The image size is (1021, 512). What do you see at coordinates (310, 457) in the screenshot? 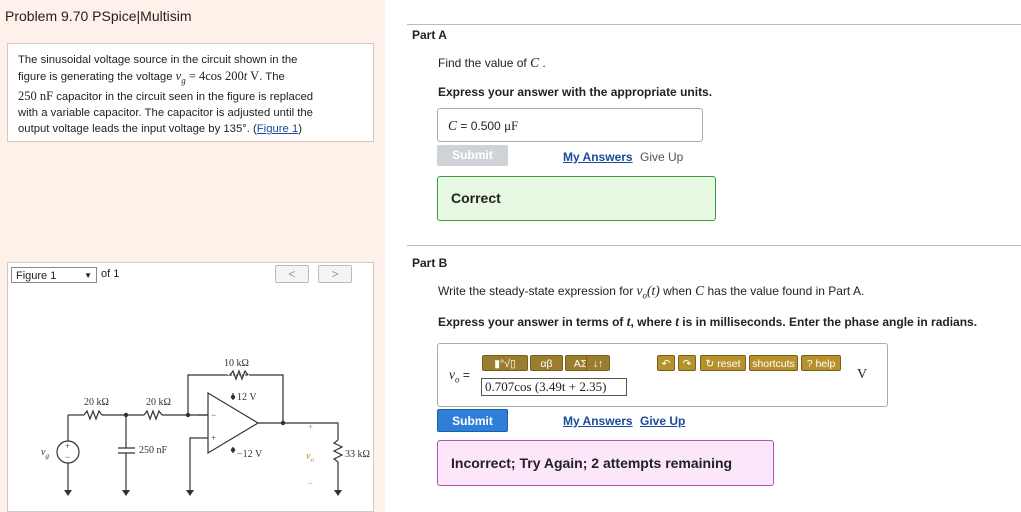
I see `output-vo-label: vo` at bounding box center [310, 457].